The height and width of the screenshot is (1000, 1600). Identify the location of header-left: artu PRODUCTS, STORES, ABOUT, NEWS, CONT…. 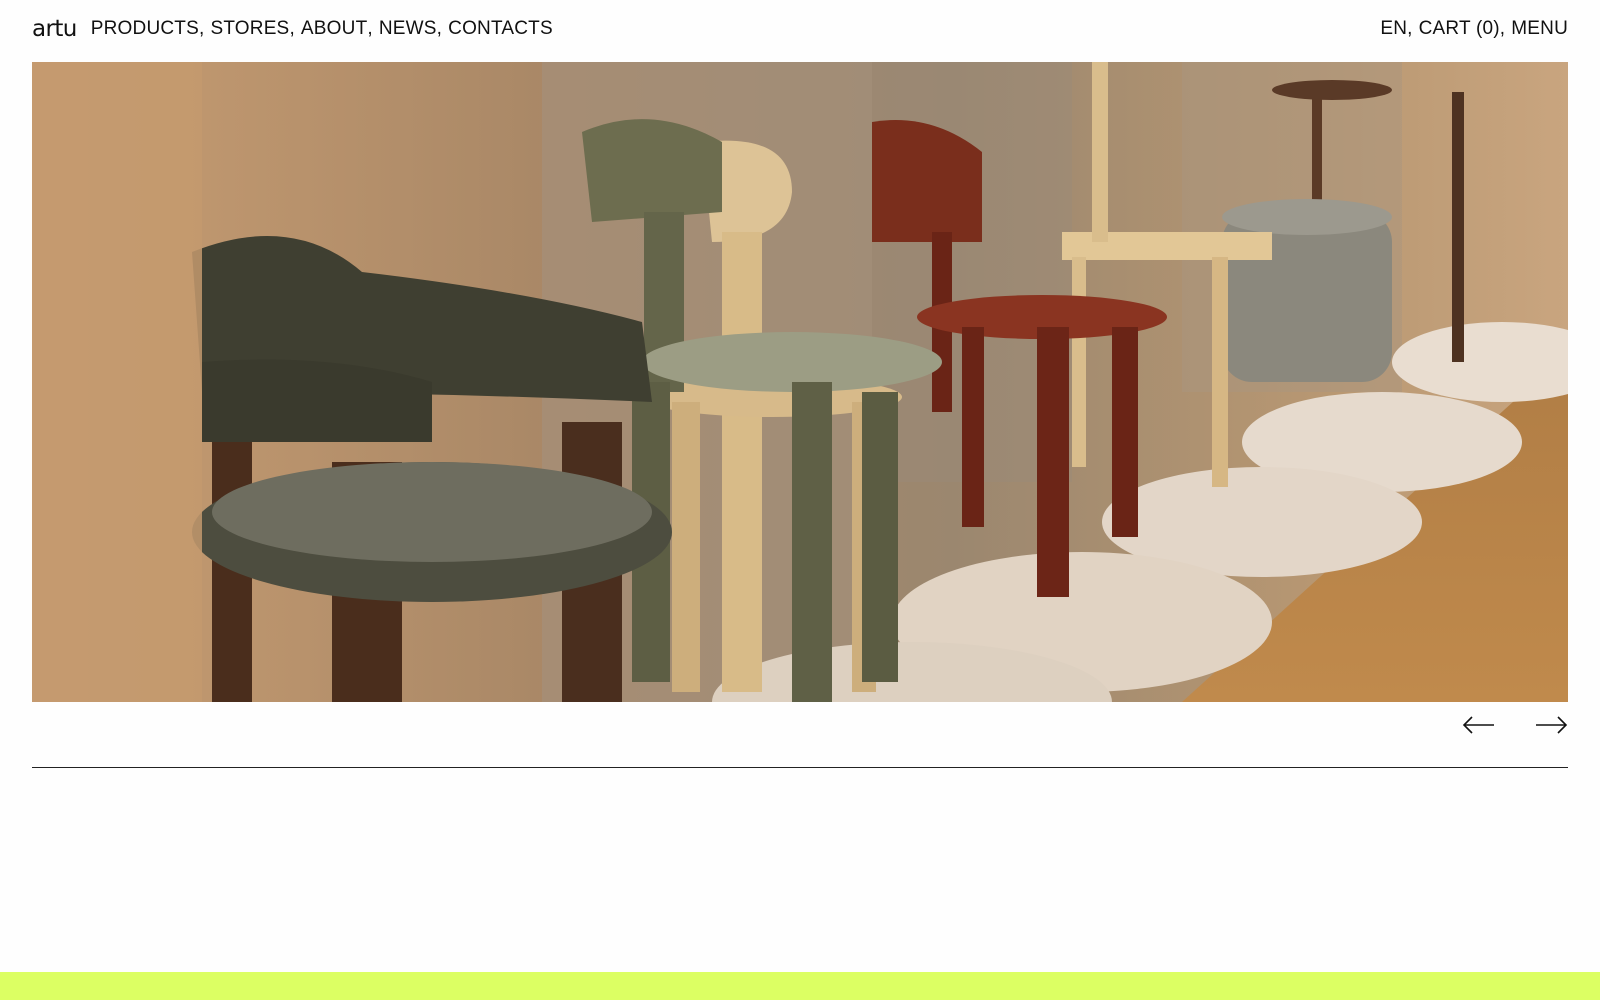
(292, 29).